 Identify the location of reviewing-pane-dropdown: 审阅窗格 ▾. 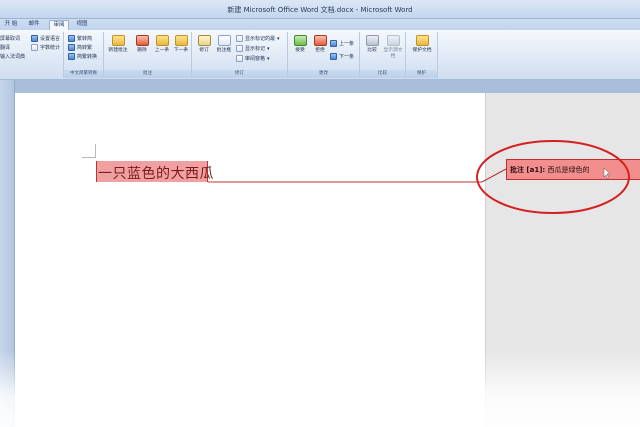
(253, 58).